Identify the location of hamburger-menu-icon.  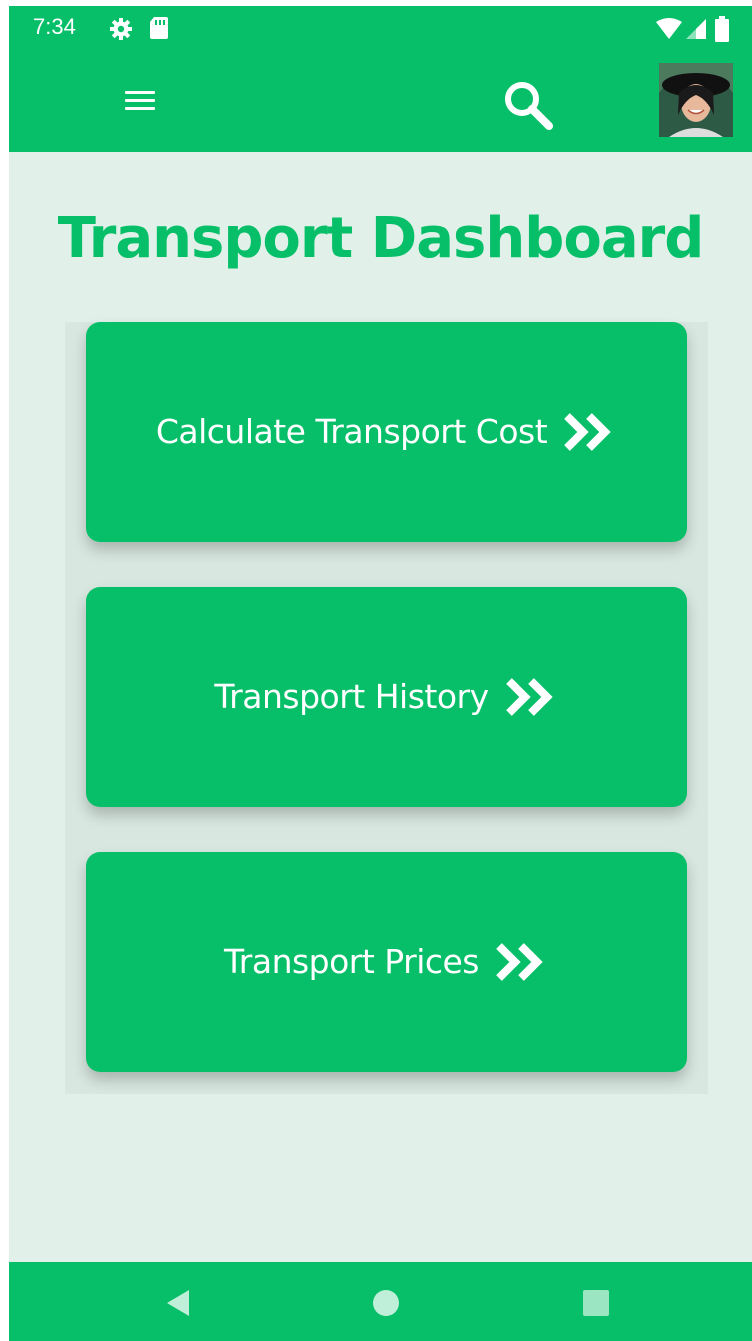
(140, 101).